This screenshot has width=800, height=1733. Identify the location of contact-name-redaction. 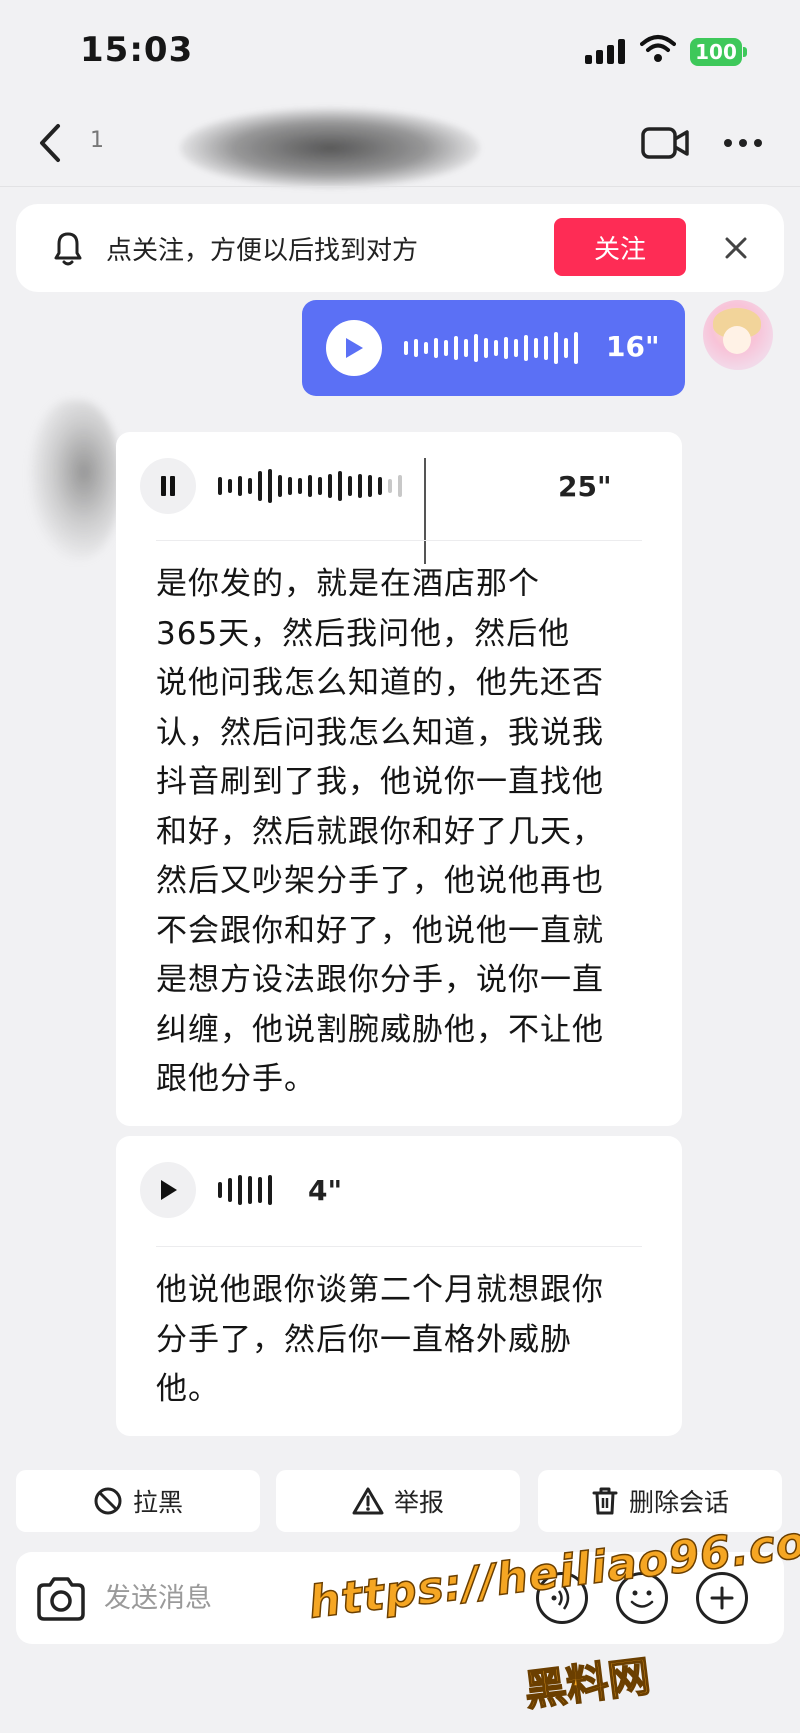
(330, 148).